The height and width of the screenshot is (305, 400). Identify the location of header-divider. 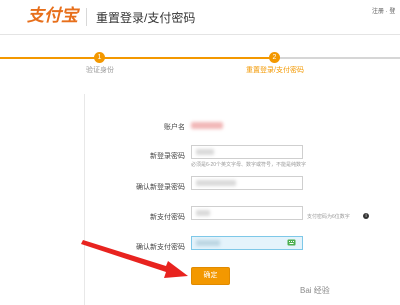
(86, 17).